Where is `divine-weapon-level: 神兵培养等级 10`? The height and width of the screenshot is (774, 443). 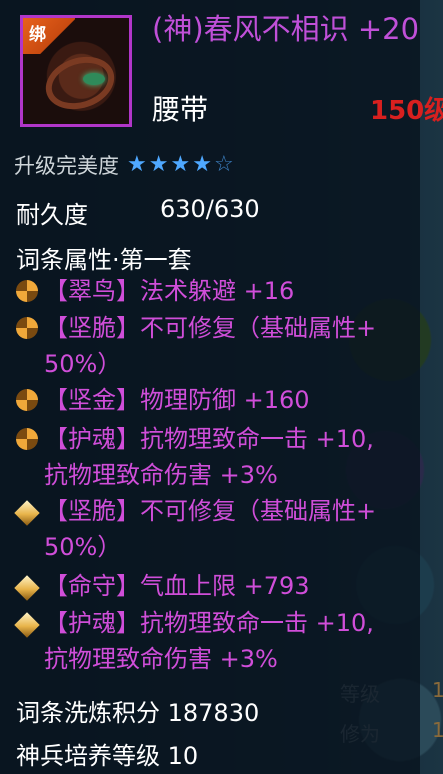 divine-weapon-level: 神兵培养等级 10 is located at coordinates (107, 756).